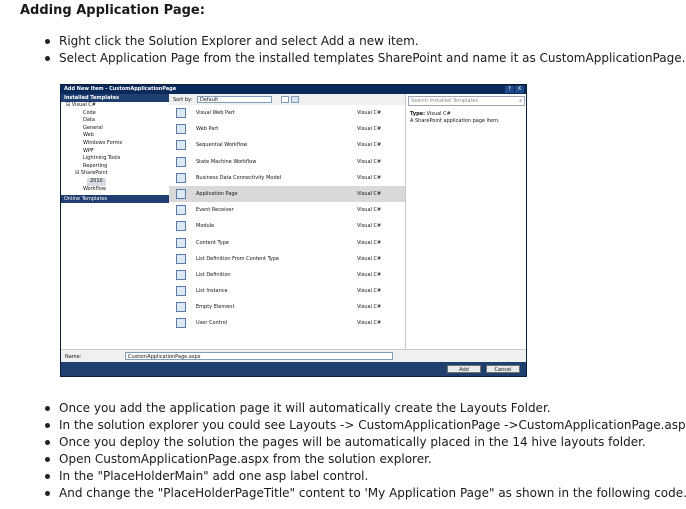 This screenshot has height=509, width=686. Describe the element at coordinates (115, 152) in the screenshot. I see `tree-node: WPF` at that location.